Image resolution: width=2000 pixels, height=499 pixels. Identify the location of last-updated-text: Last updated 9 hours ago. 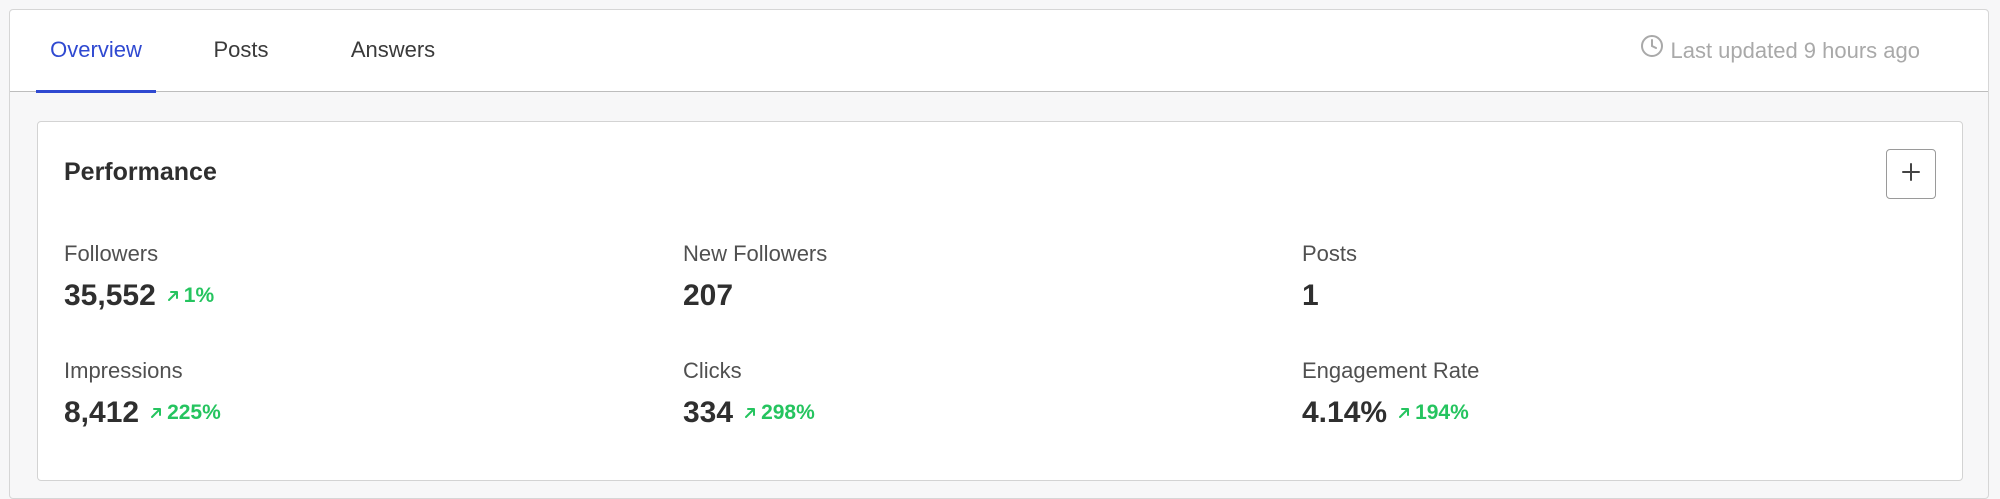
(1795, 50).